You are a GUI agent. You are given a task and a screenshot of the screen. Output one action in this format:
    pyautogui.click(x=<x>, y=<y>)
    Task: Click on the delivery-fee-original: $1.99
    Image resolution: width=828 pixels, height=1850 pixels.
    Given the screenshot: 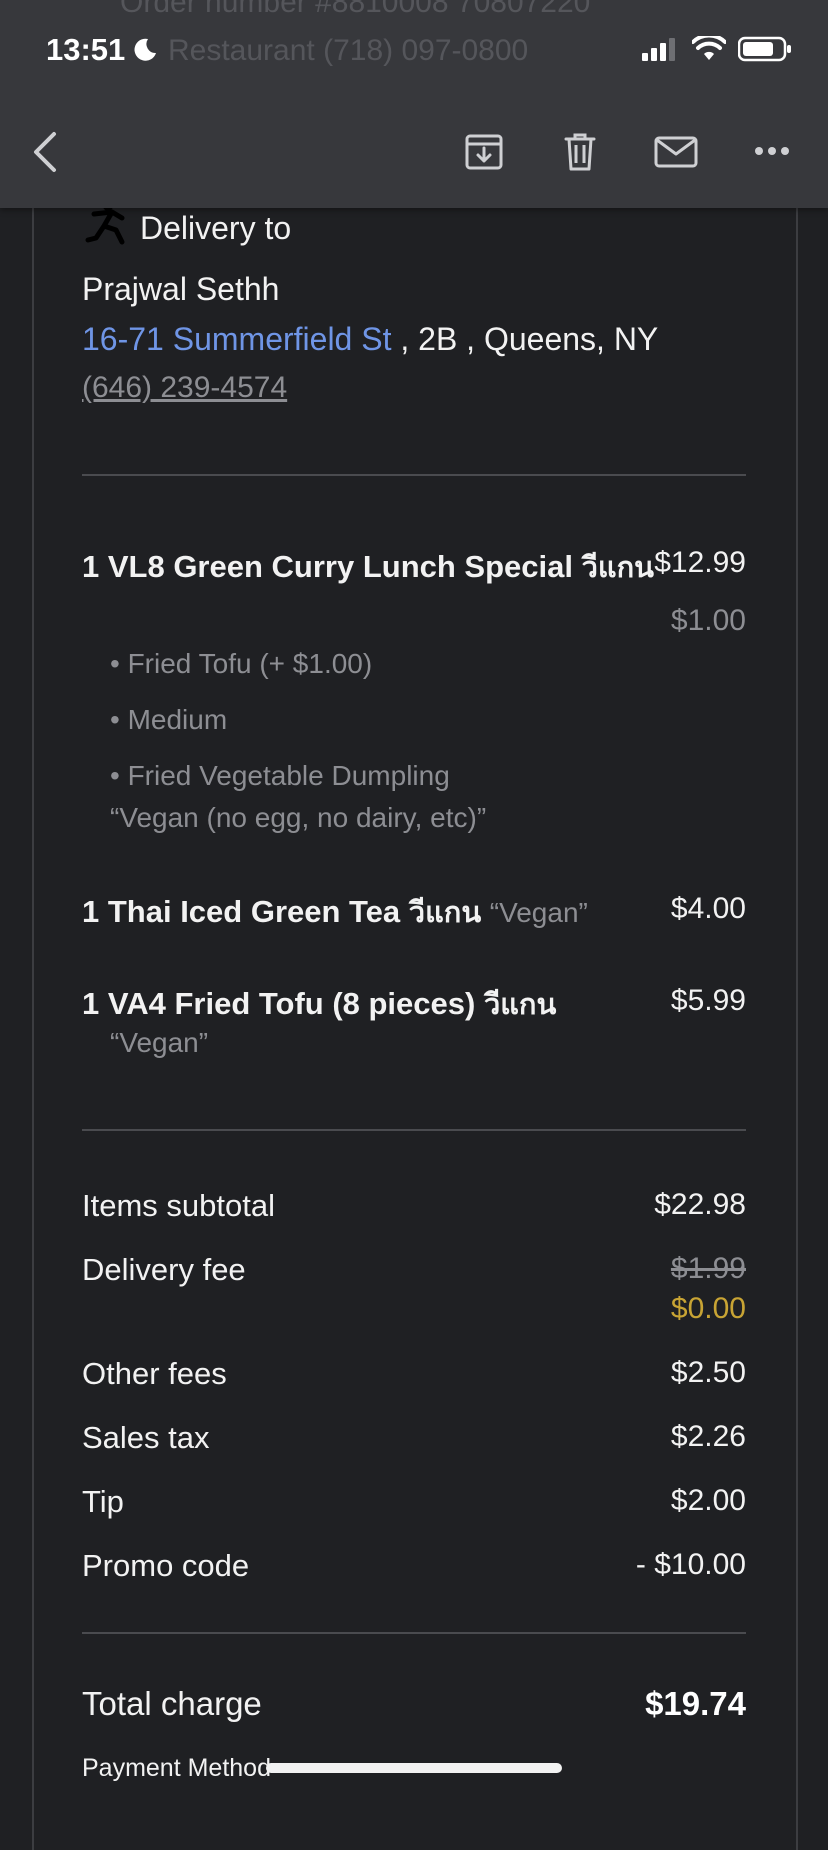 What is the action you would take?
    pyautogui.click(x=708, y=1268)
    